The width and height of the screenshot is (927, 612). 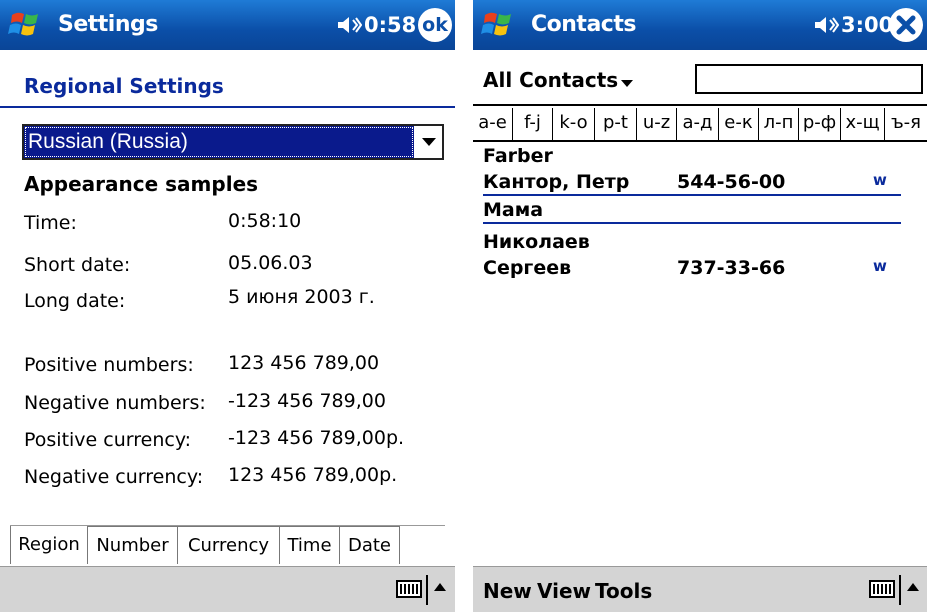 I want to click on ok-icon: ok, so click(x=435, y=25).